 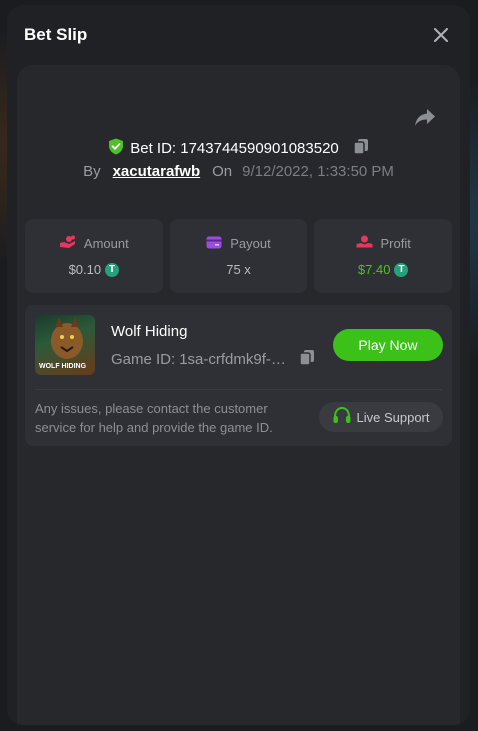 I want to click on payout-label: Payout, so click(x=250, y=243).